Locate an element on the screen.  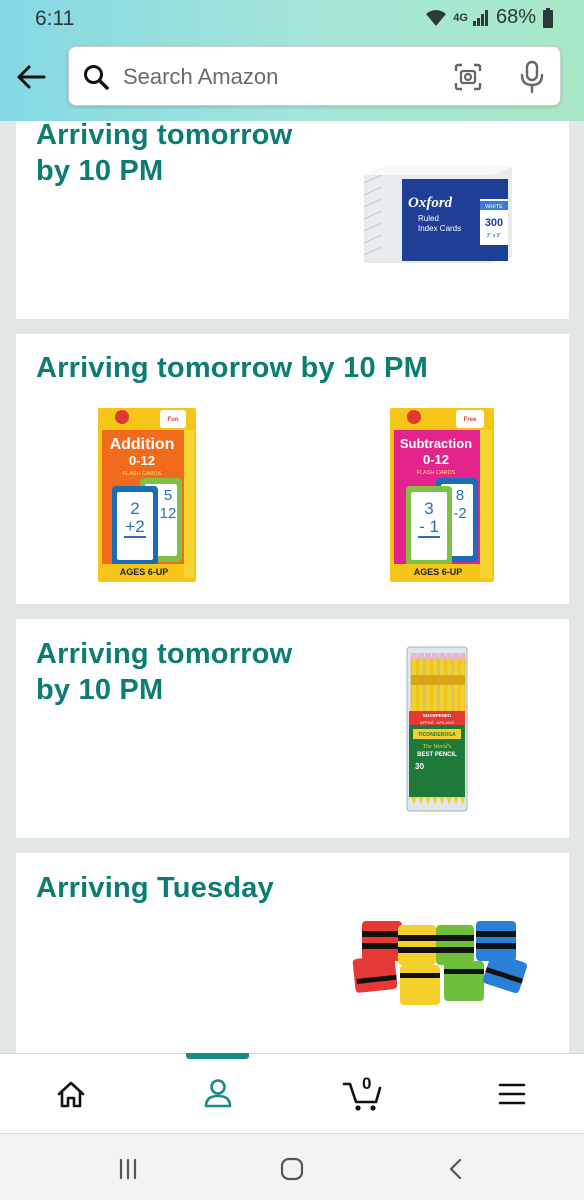
status-time: 6:11 is located at coordinates (55, 18).